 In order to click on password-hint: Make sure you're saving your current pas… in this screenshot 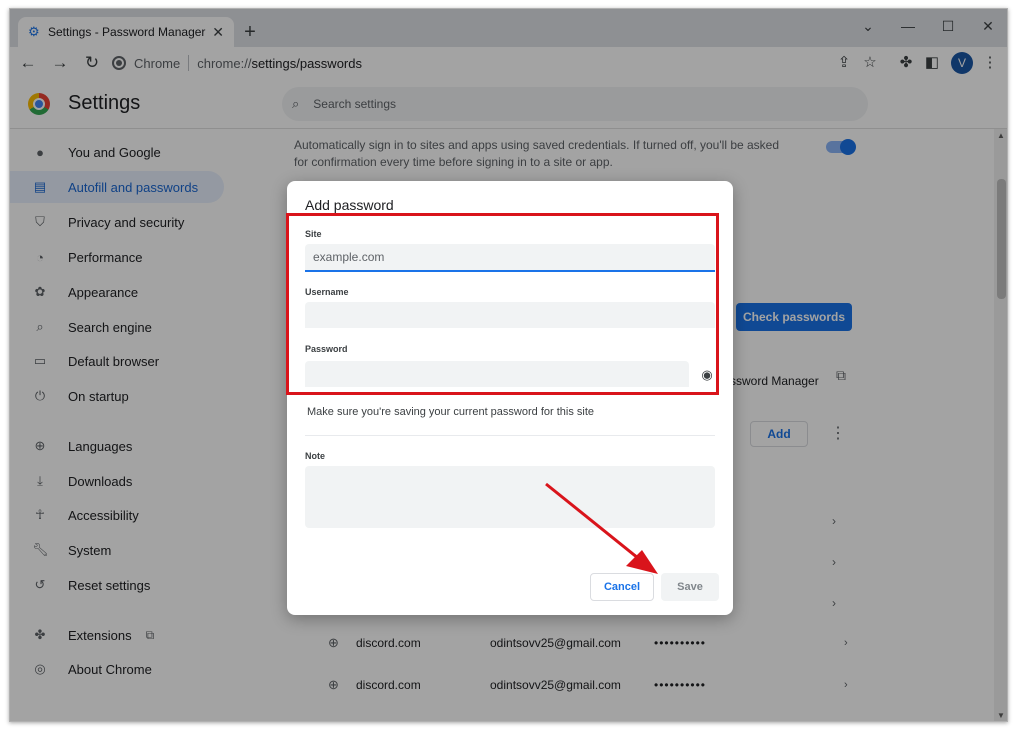, I will do `click(450, 412)`.